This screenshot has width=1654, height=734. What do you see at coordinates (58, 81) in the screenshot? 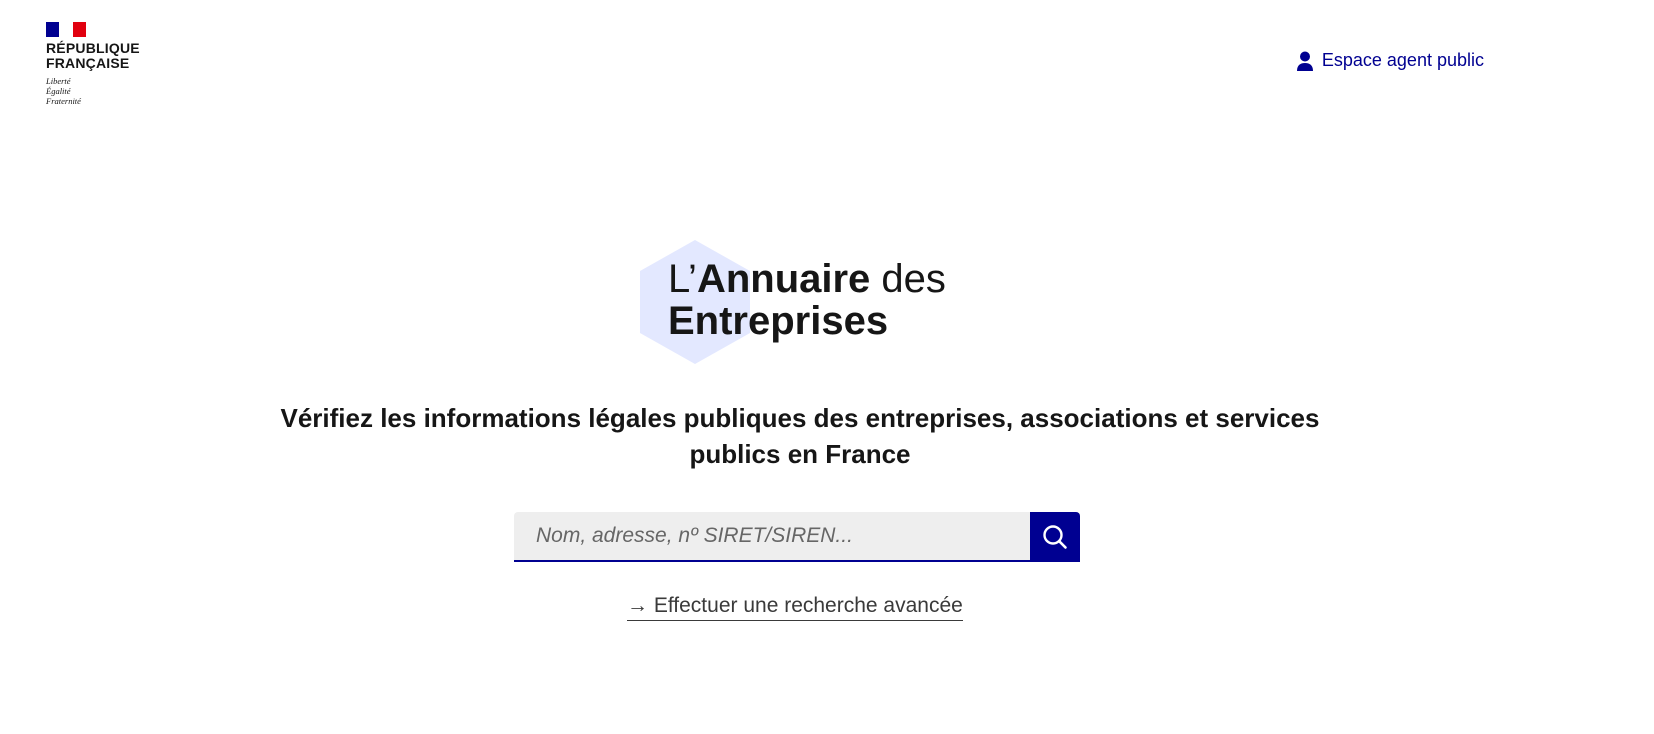
I see `motto-liberte: Liberté` at bounding box center [58, 81].